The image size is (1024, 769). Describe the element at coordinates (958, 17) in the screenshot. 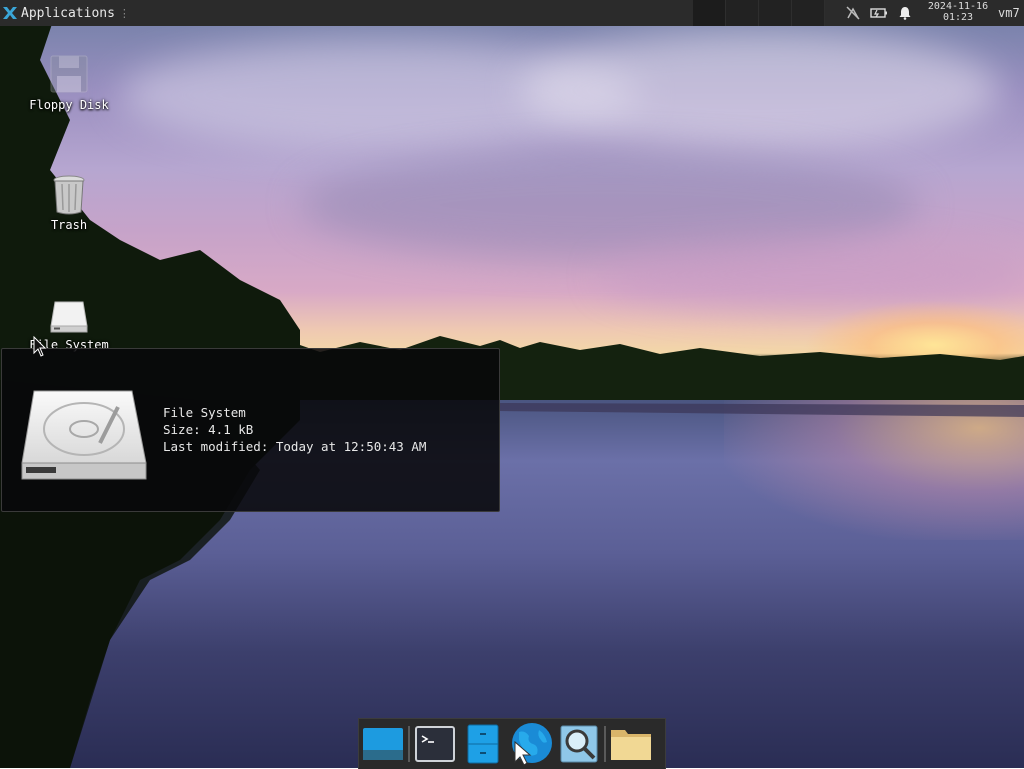

I see `clock-time: 01:23` at that location.